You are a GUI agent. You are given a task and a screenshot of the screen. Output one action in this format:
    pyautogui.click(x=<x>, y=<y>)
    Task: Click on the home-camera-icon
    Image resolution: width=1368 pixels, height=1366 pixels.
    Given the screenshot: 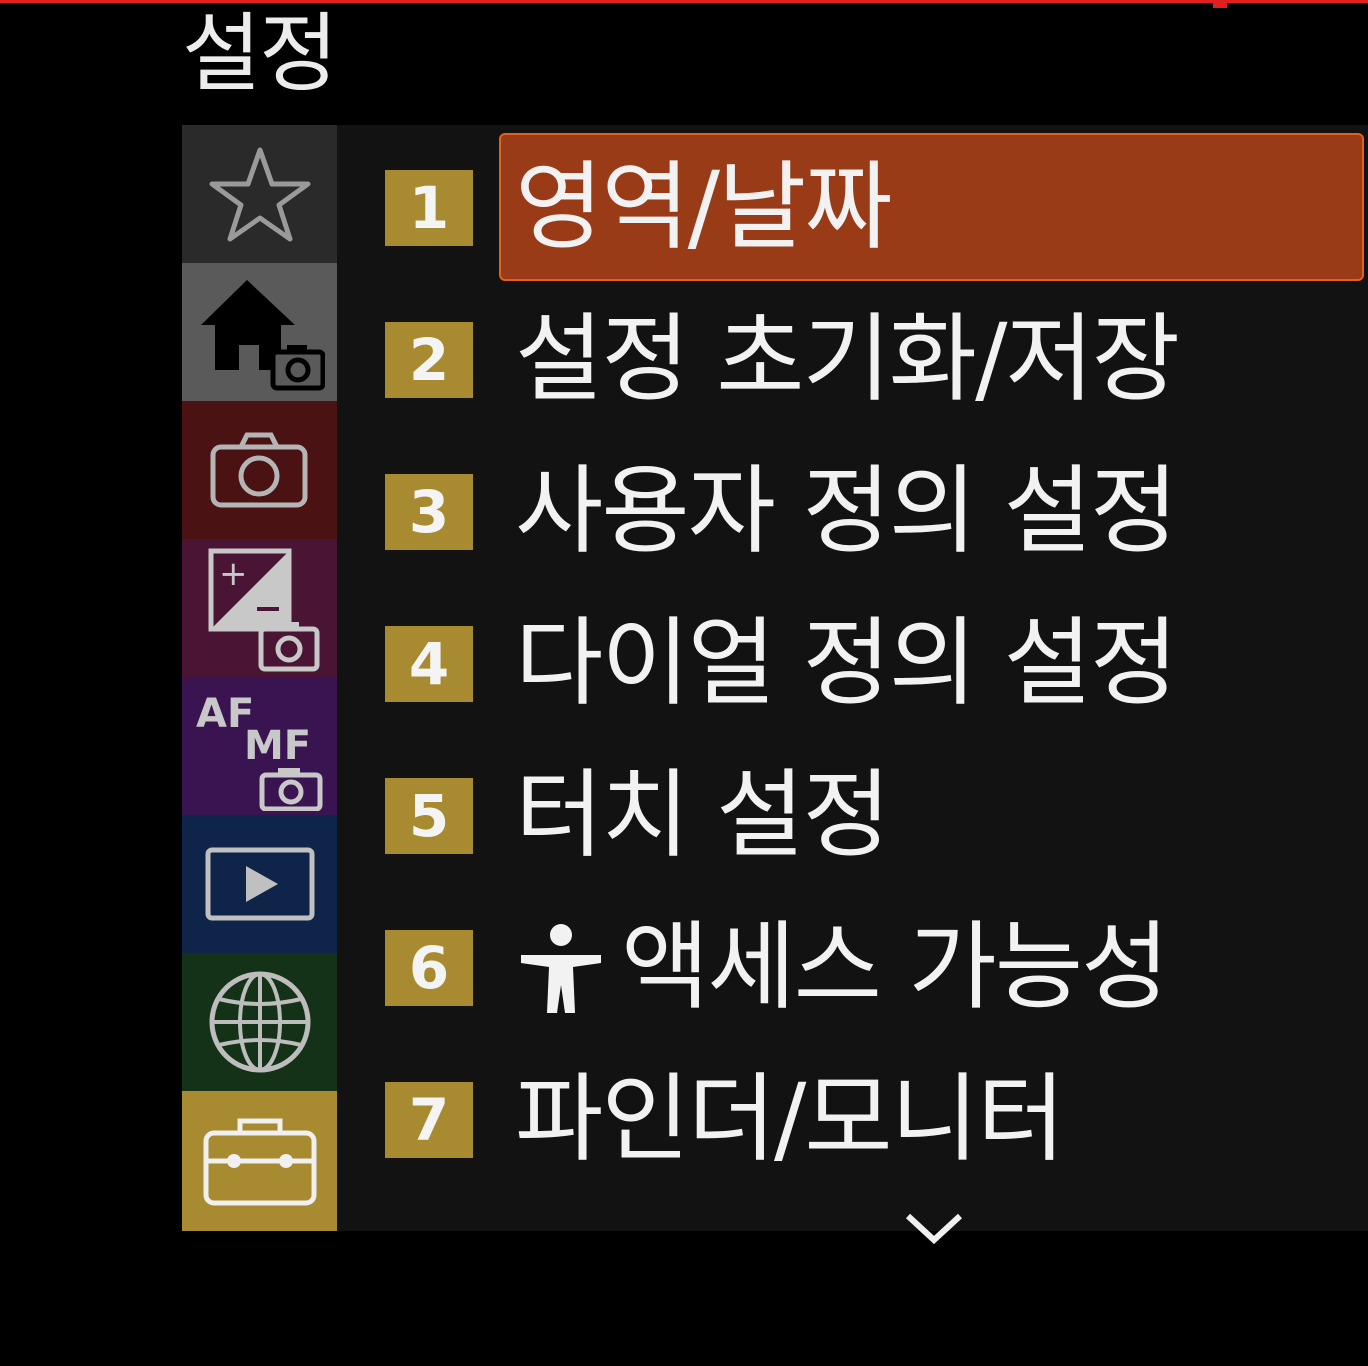 What is the action you would take?
    pyautogui.click(x=262, y=334)
    